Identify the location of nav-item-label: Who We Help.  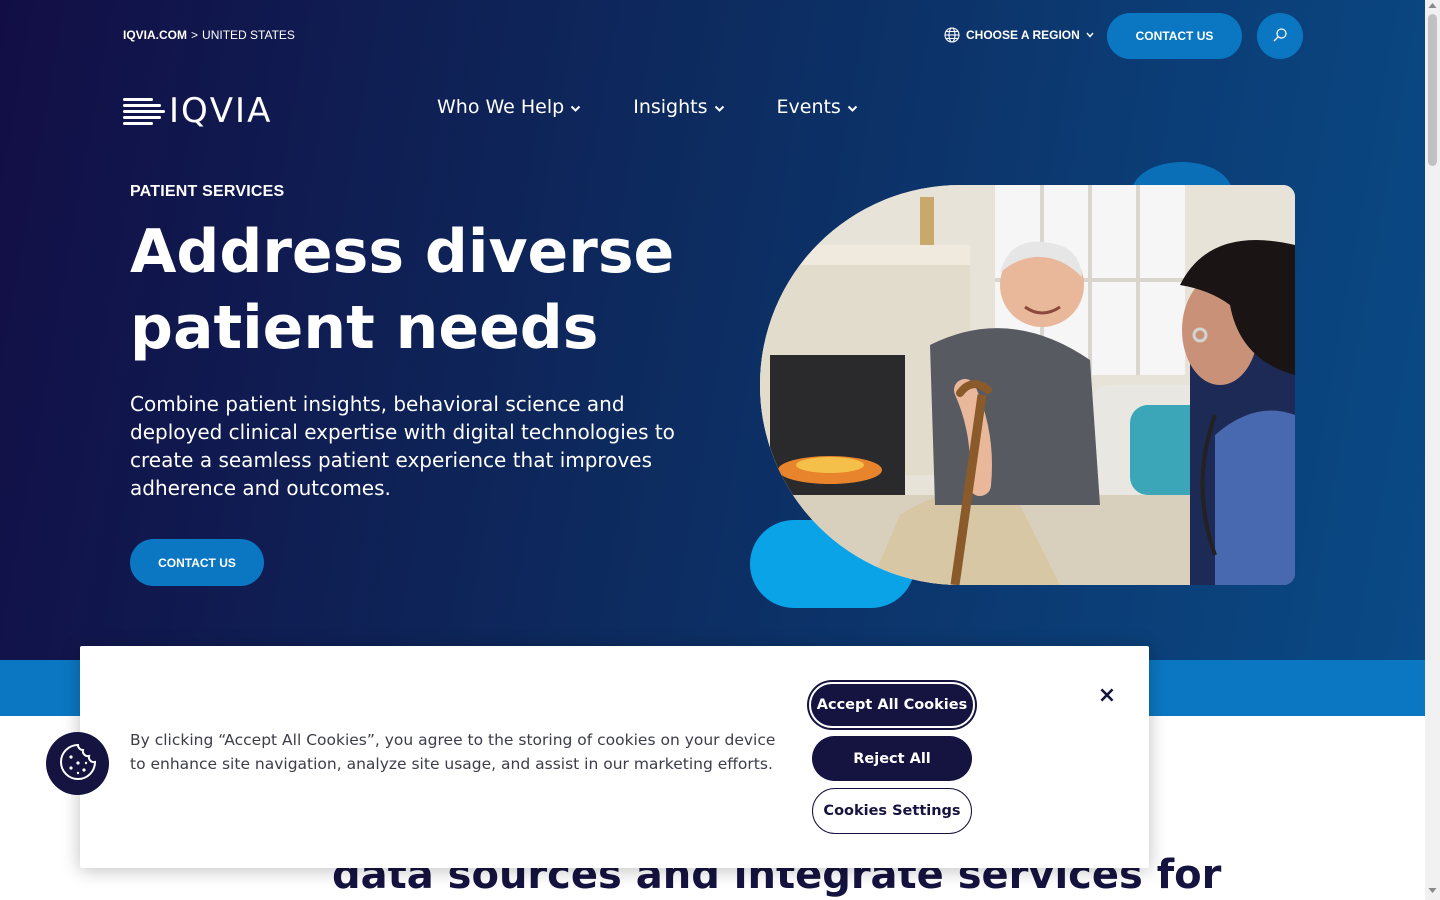
(501, 107).